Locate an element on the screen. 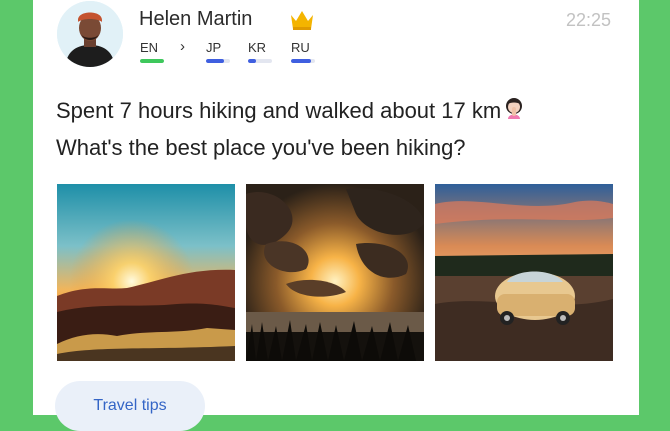 The image size is (670, 431). language-code: KR is located at coordinates (257, 47).